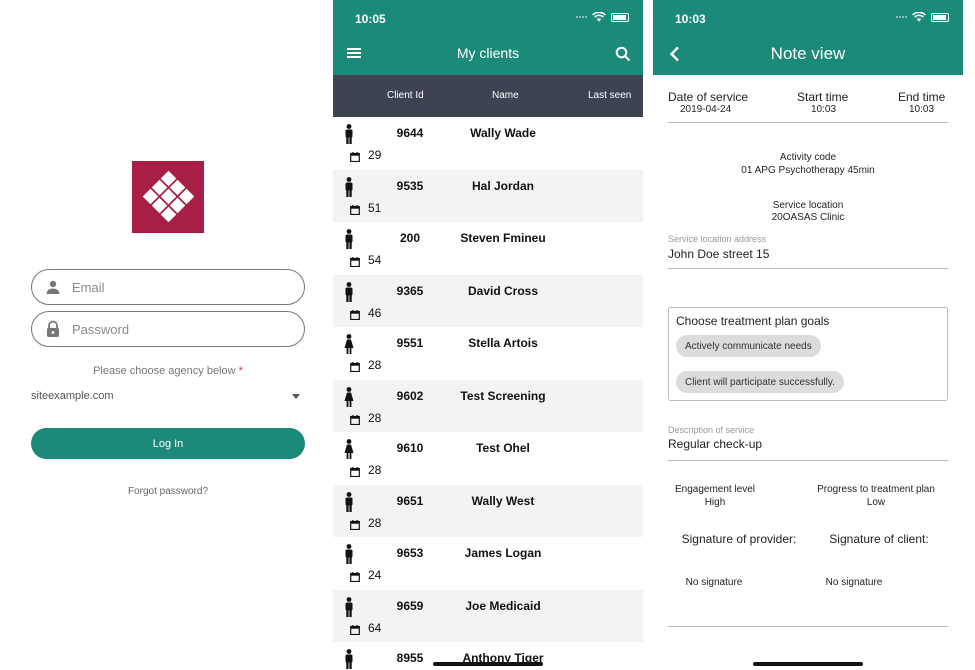 The height and width of the screenshot is (670, 975). I want to click on note-app-bar: 10:03 Note view, so click(808, 37).